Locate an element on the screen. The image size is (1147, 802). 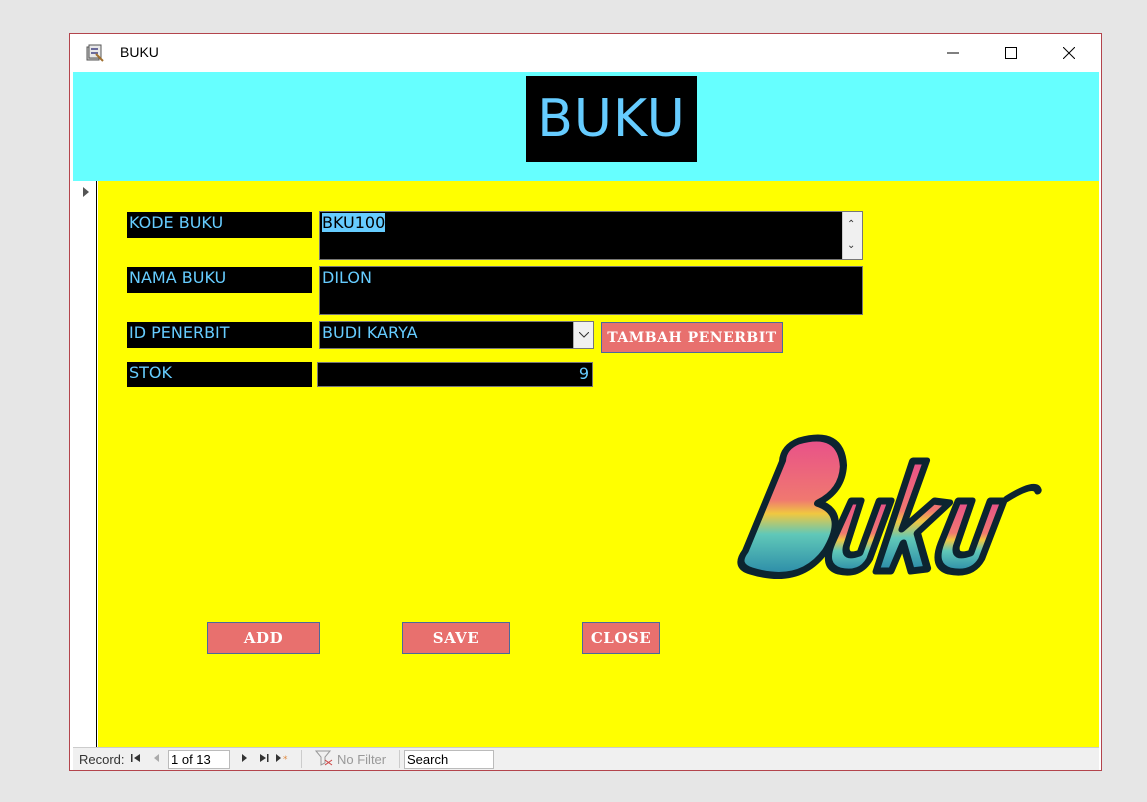
buku-logo is located at coordinates (889, 506).